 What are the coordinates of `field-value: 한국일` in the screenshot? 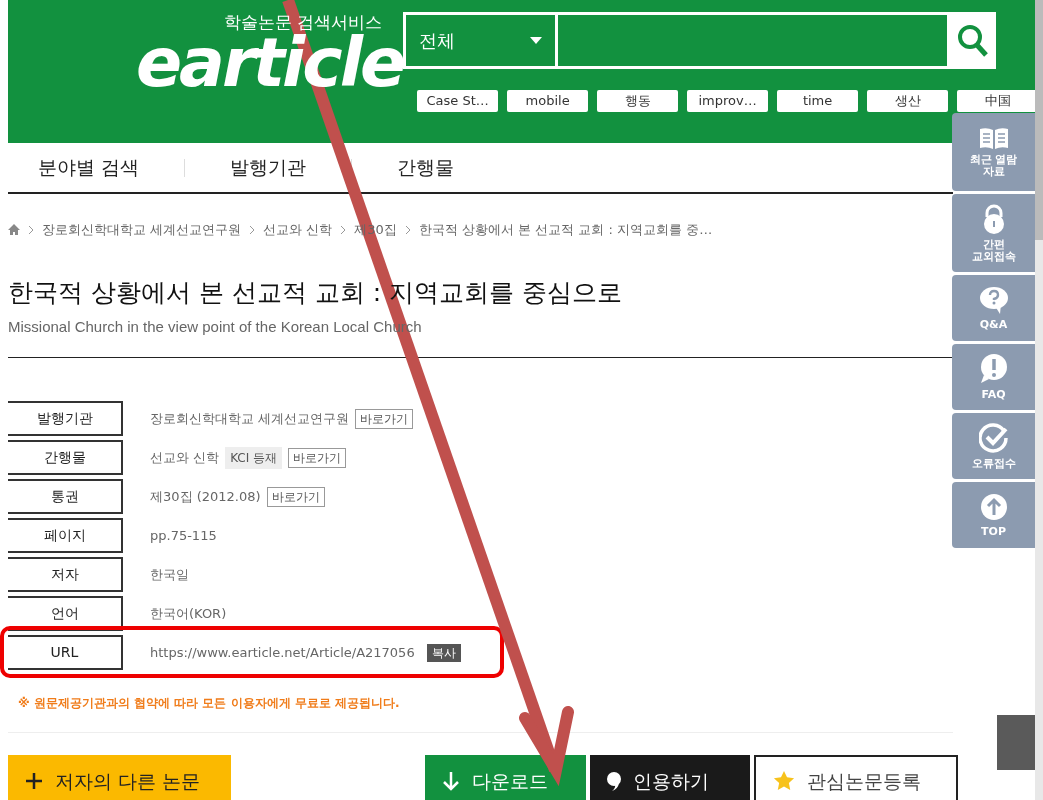 It's located at (169, 574).